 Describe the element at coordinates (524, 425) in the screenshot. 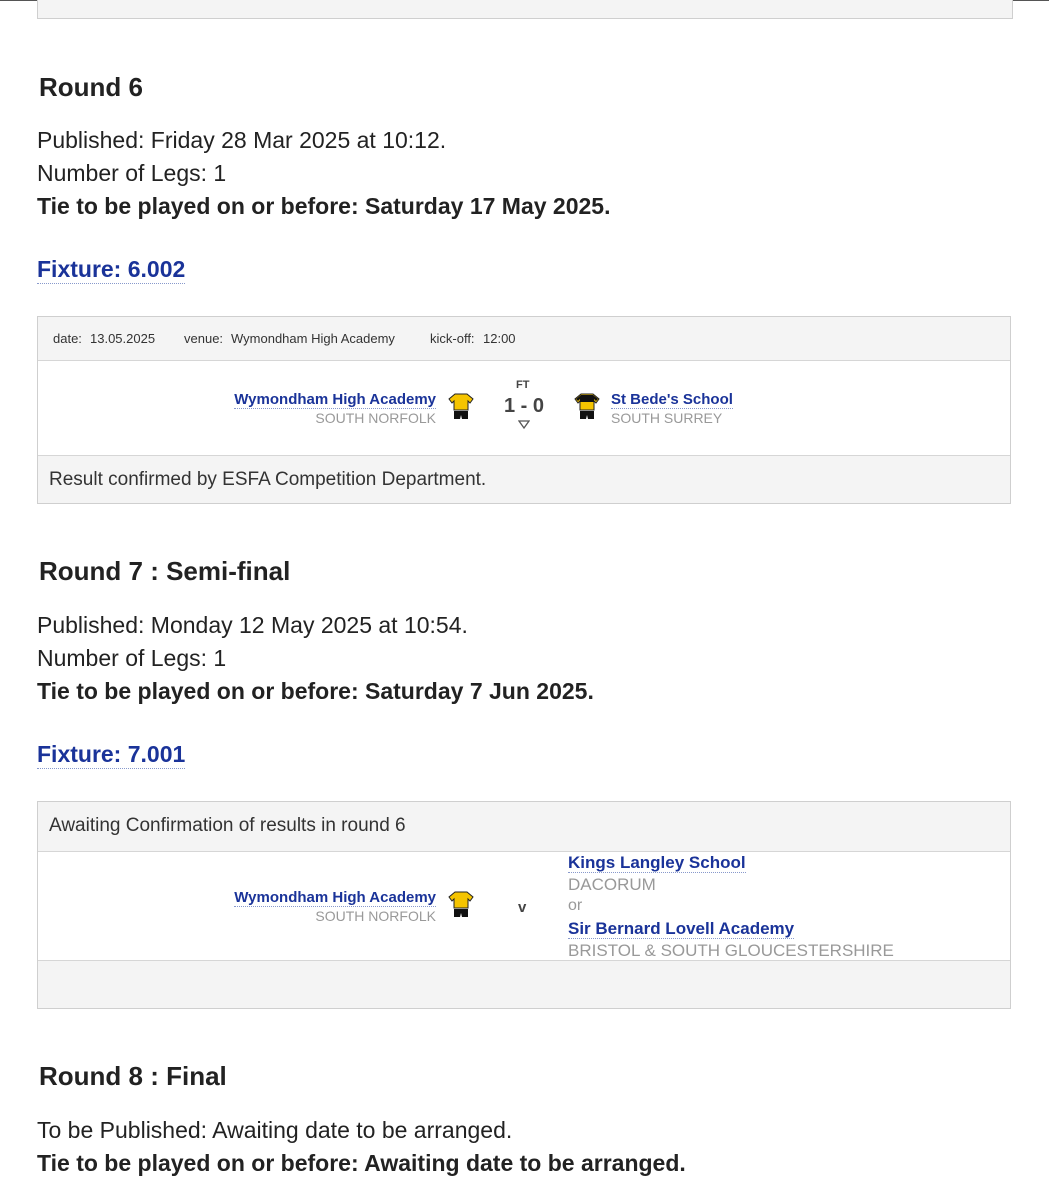

I see `expand-triangle-icon` at that location.